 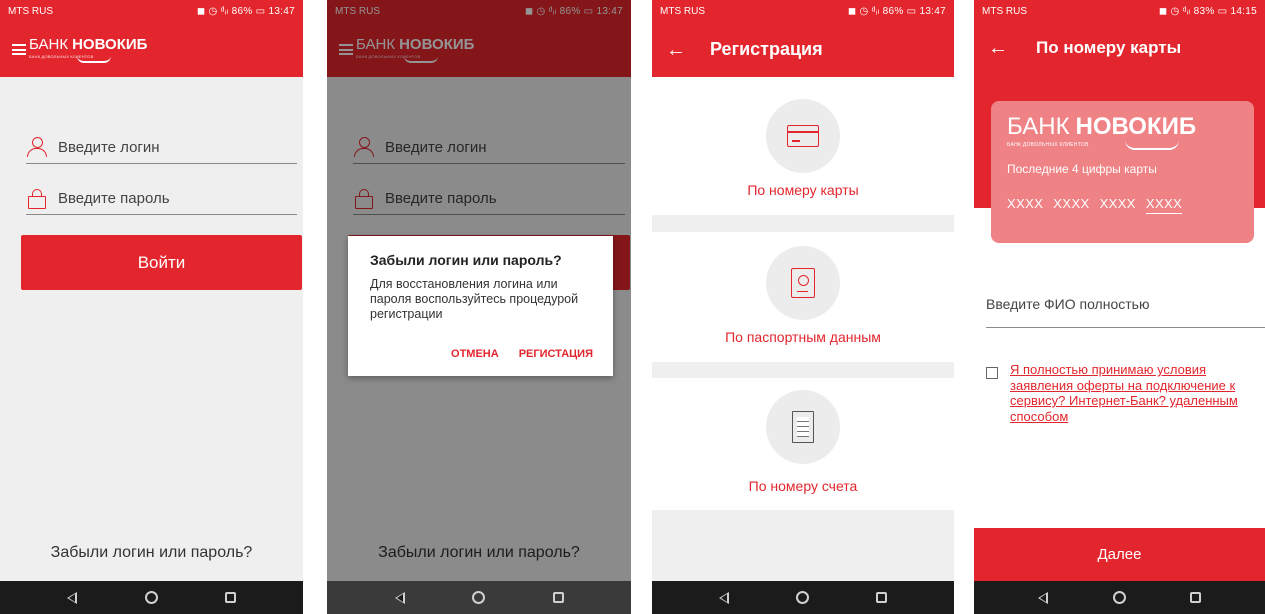 I want to click on card-logo-word-novokib: НОВОКИБ, so click(x=1136, y=126).